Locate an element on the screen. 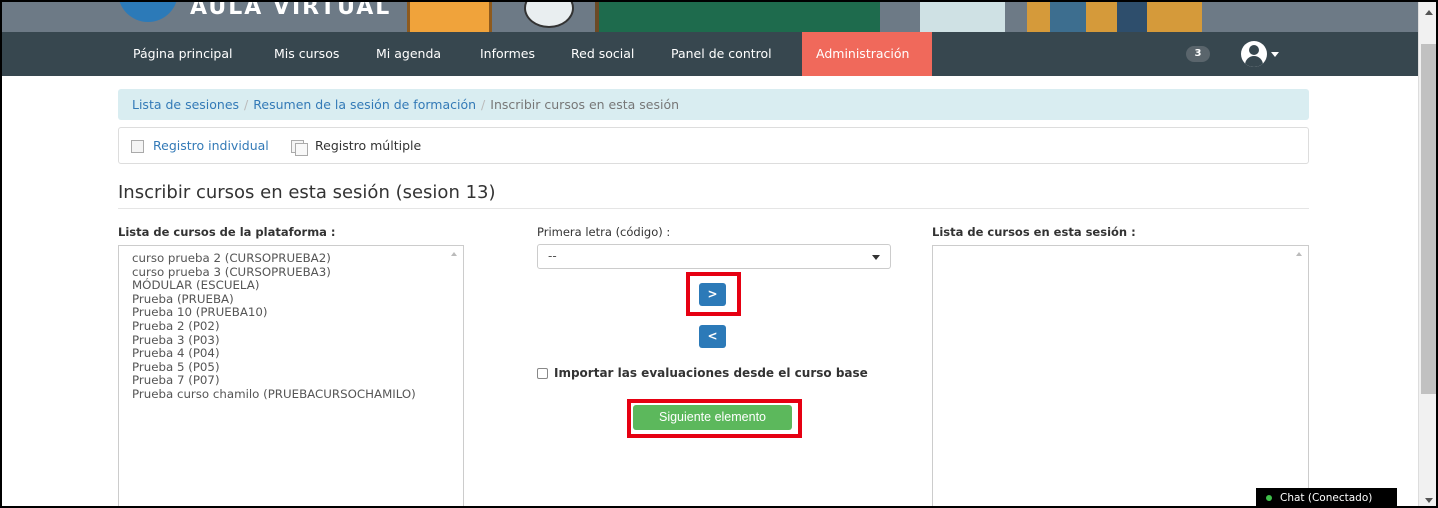 The width and height of the screenshot is (1438, 508). multiple-documents-icon is located at coordinates (299, 148).